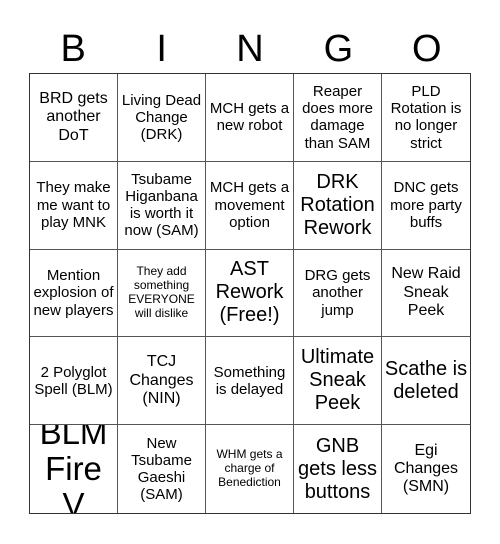 The image size is (500, 544). What do you see at coordinates (338, 381) in the screenshot?
I see `bingo-cell: Ultimate Sneak Peek` at bounding box center [338, 381].